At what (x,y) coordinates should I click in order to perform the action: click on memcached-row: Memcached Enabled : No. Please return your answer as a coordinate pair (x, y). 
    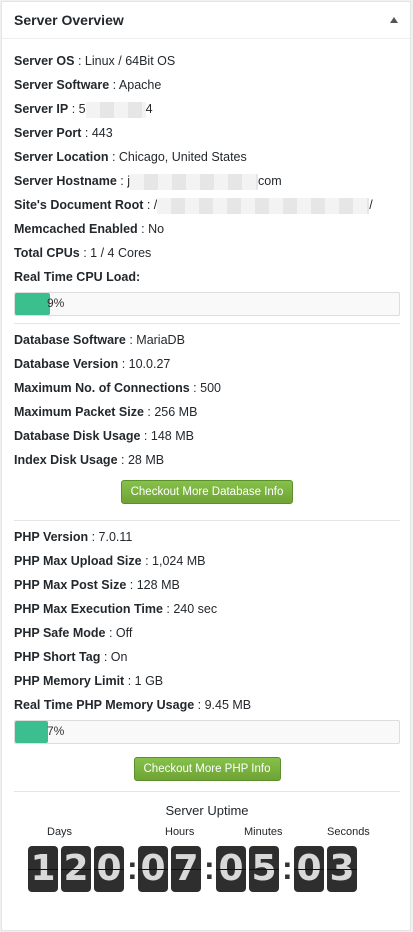
    Looking at the image, I should click on (89, 229).